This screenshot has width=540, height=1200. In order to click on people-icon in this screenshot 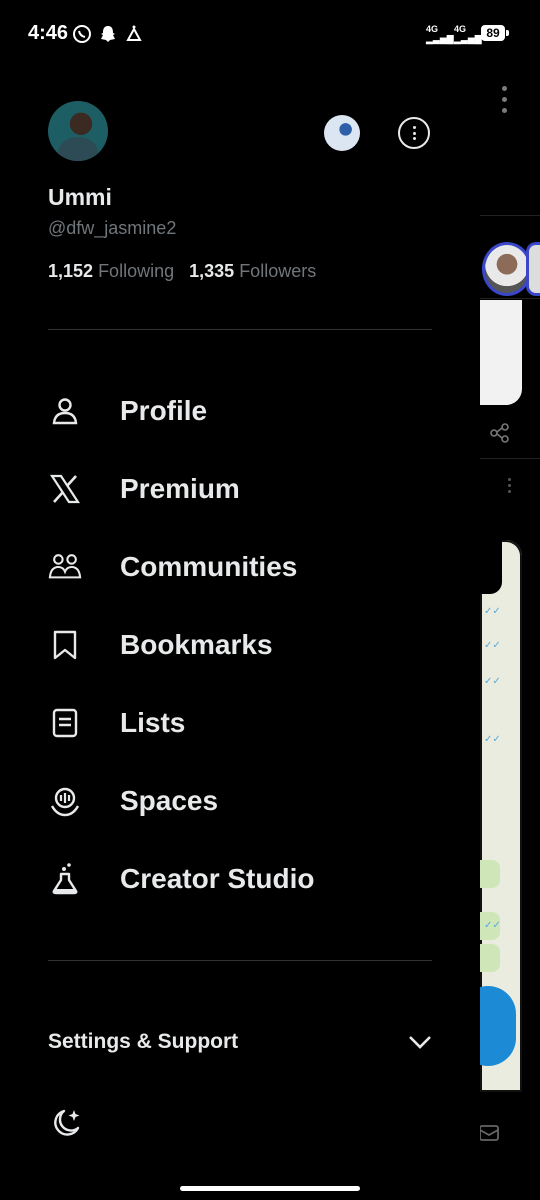, I will do `click(65, 567)`.